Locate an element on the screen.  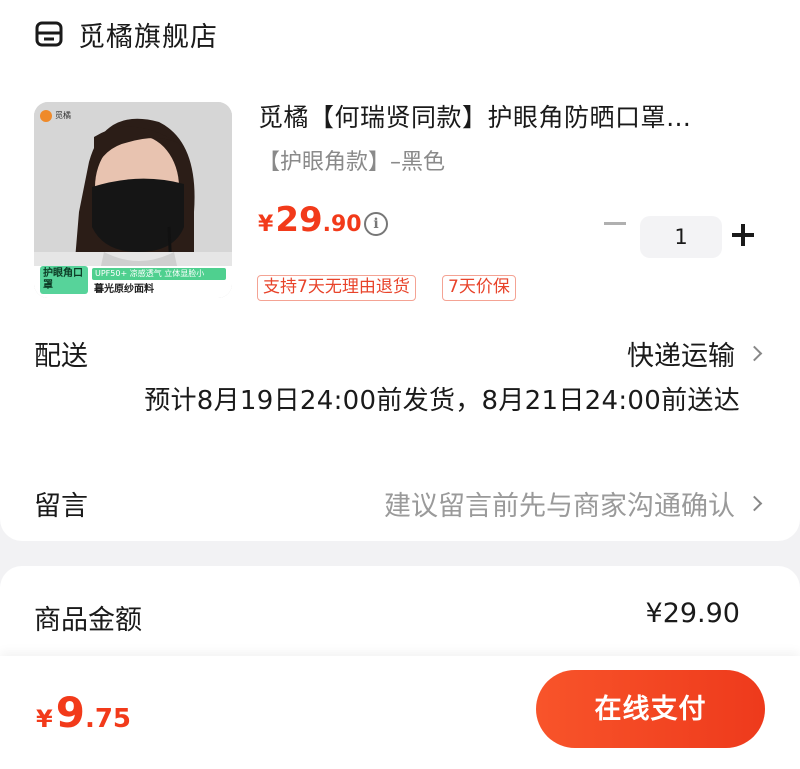
price-protection-tag: 7天价保 is located at coordinates (479, 288).